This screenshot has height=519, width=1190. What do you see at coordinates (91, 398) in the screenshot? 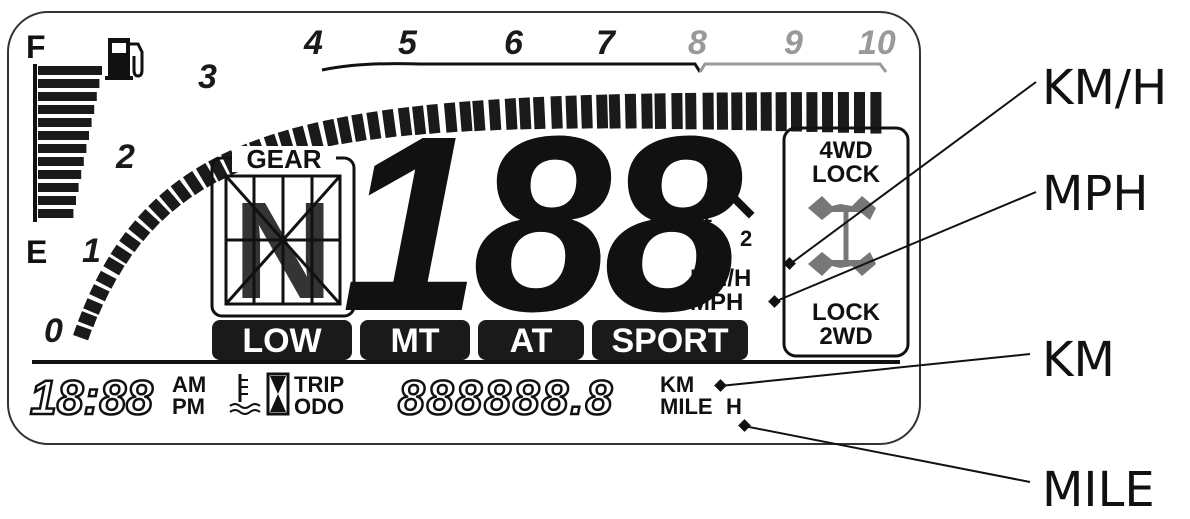
I see `clock-display: 18:88` at bounding box center [91, 398].